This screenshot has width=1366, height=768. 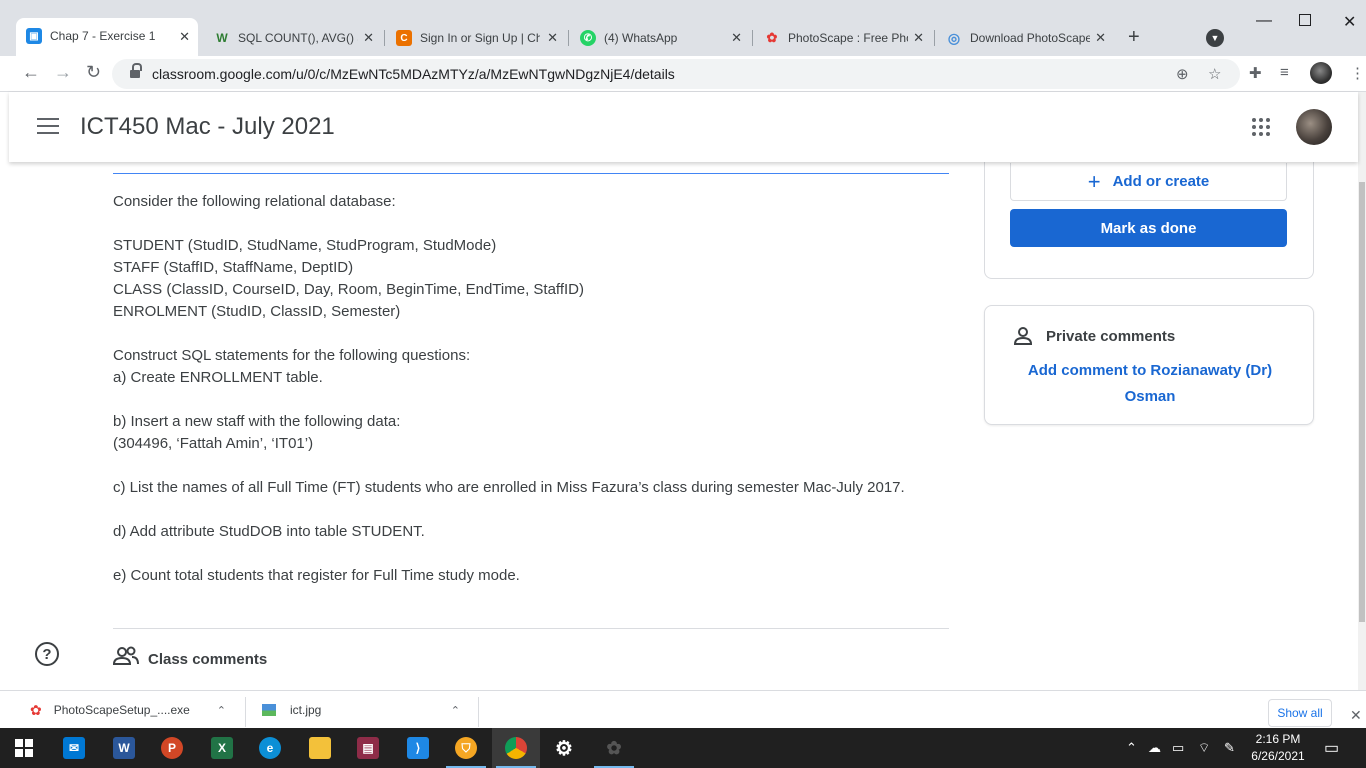 I want to click on taskbar-brave: ⛉, so click(x=466, y=748).